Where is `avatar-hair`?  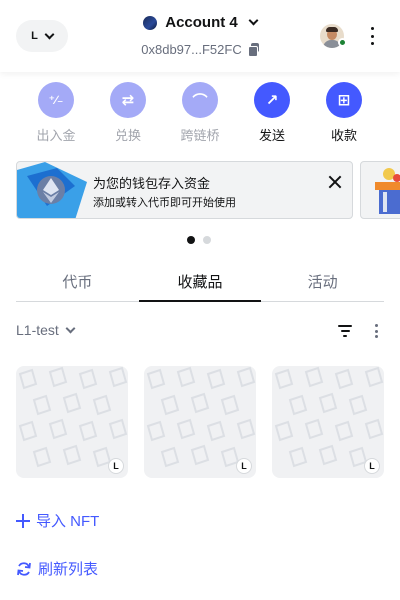
avatar-hair is located at coordinates (332, 29).